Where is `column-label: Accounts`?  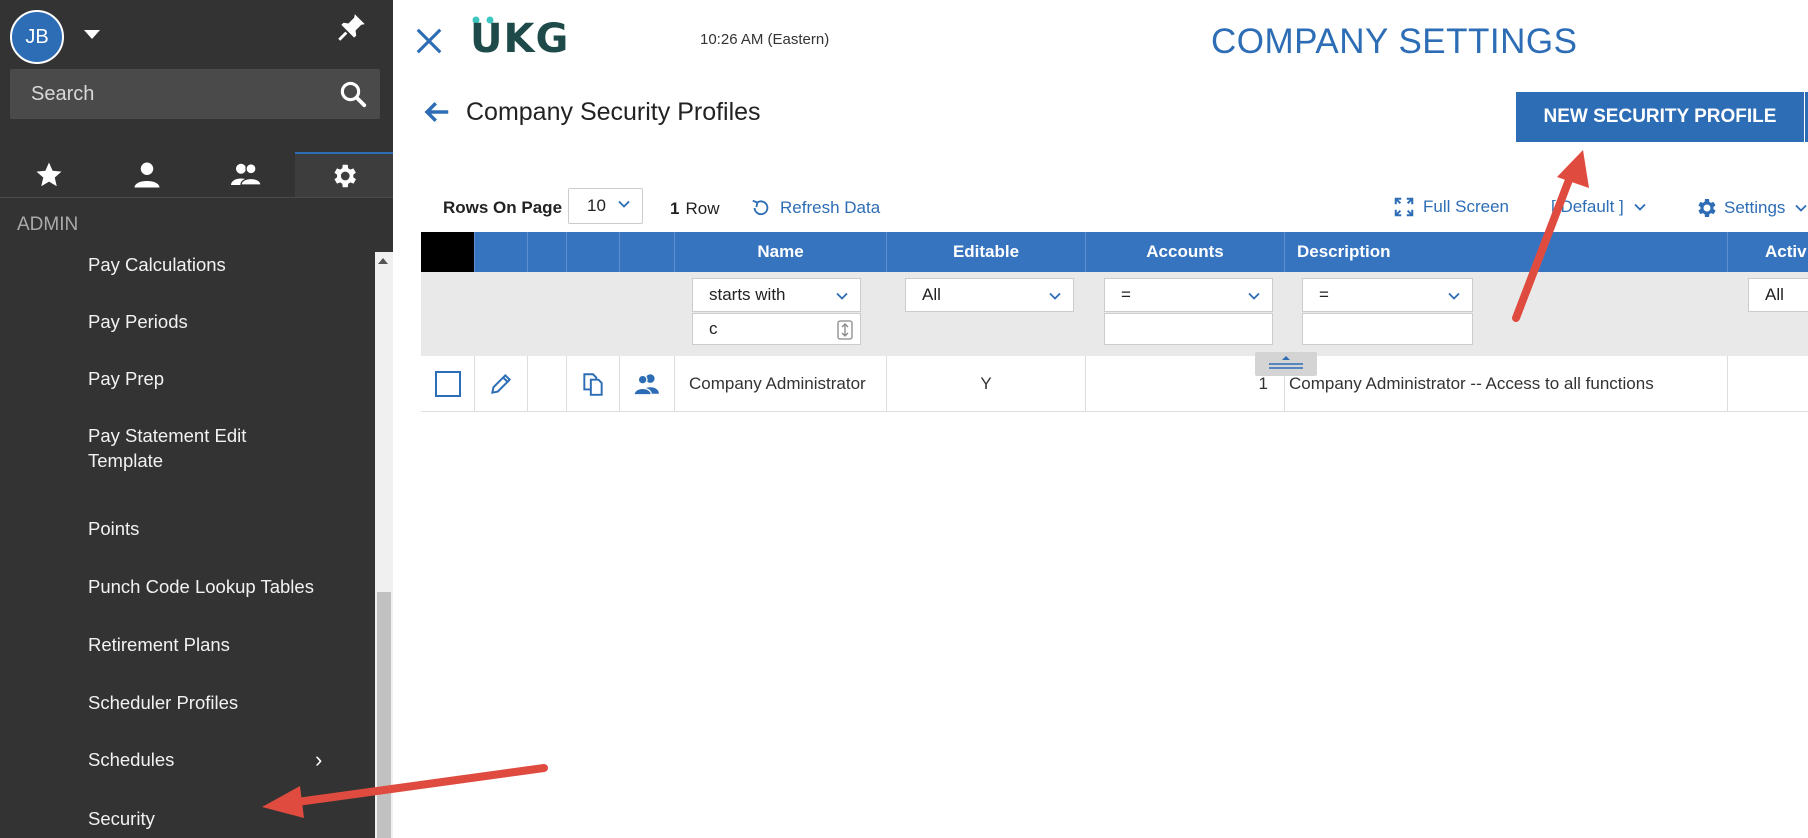
column-label: Accounts is located at coordinates (1185, 251).